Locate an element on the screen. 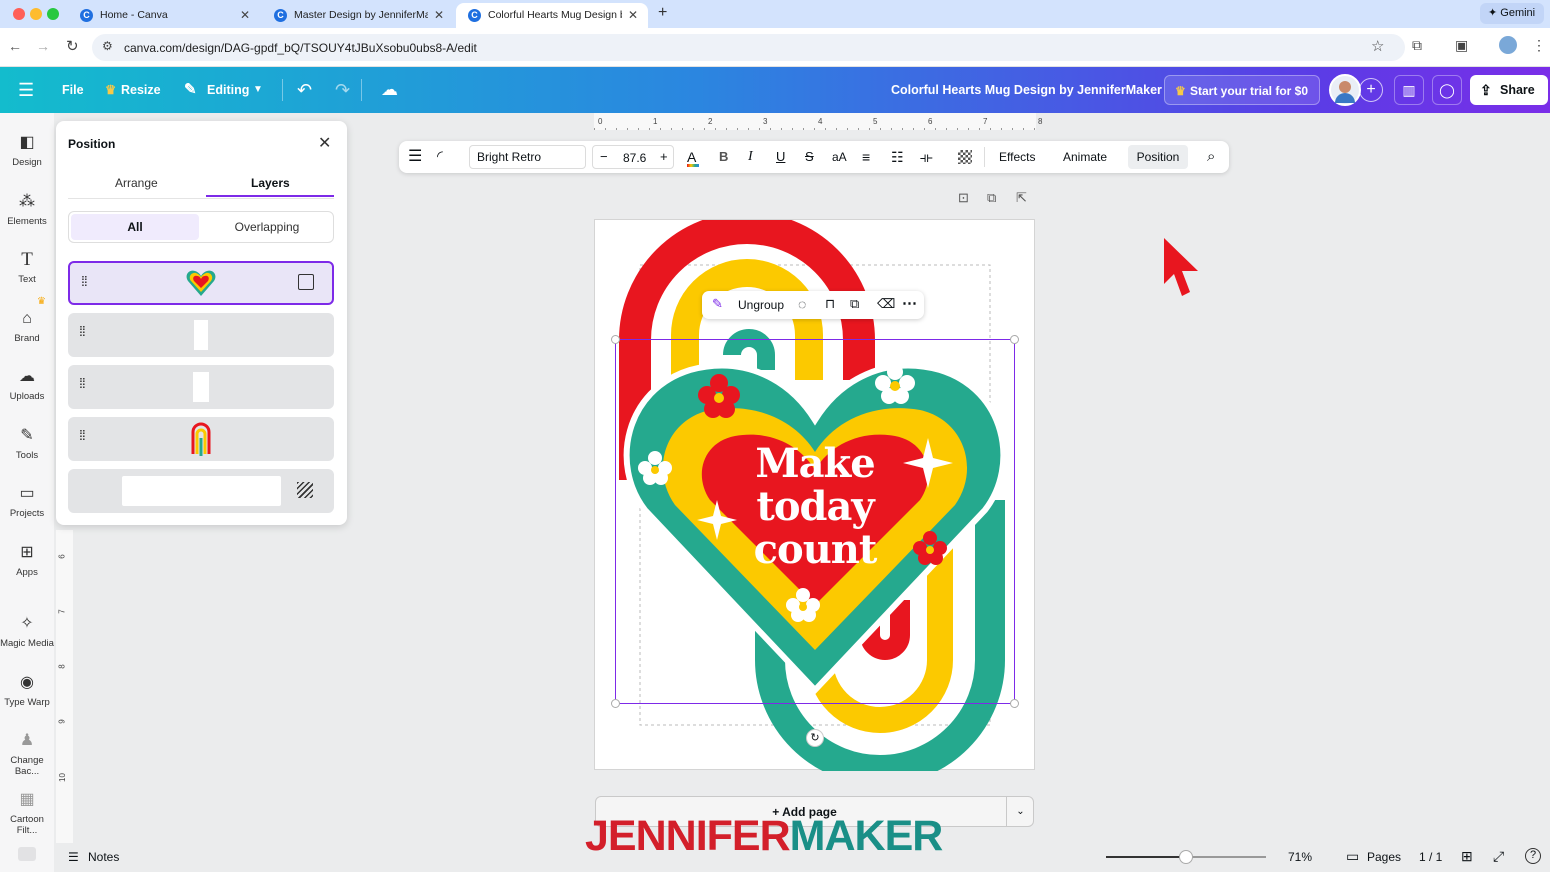 Image resolution: width=1550 pixels, height=872 pixels. font-size-value: 87.6 is located at coordinates (634, 158).